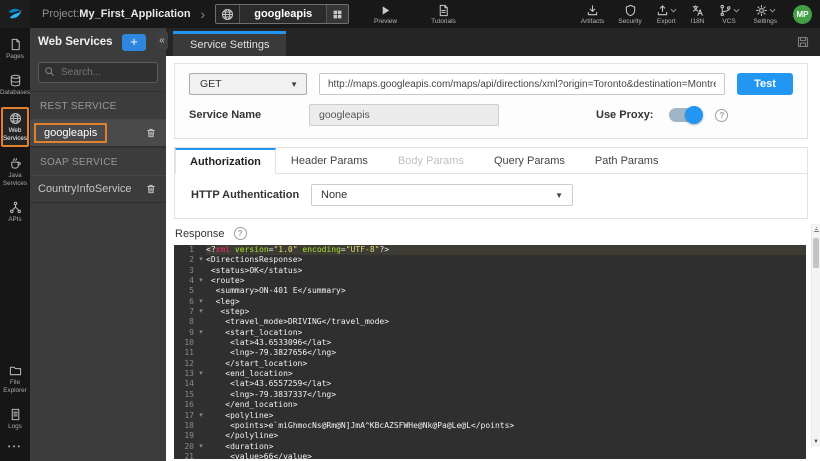 The image size is (820, 461). I want to click on test-button: Test, so click(765, 84).